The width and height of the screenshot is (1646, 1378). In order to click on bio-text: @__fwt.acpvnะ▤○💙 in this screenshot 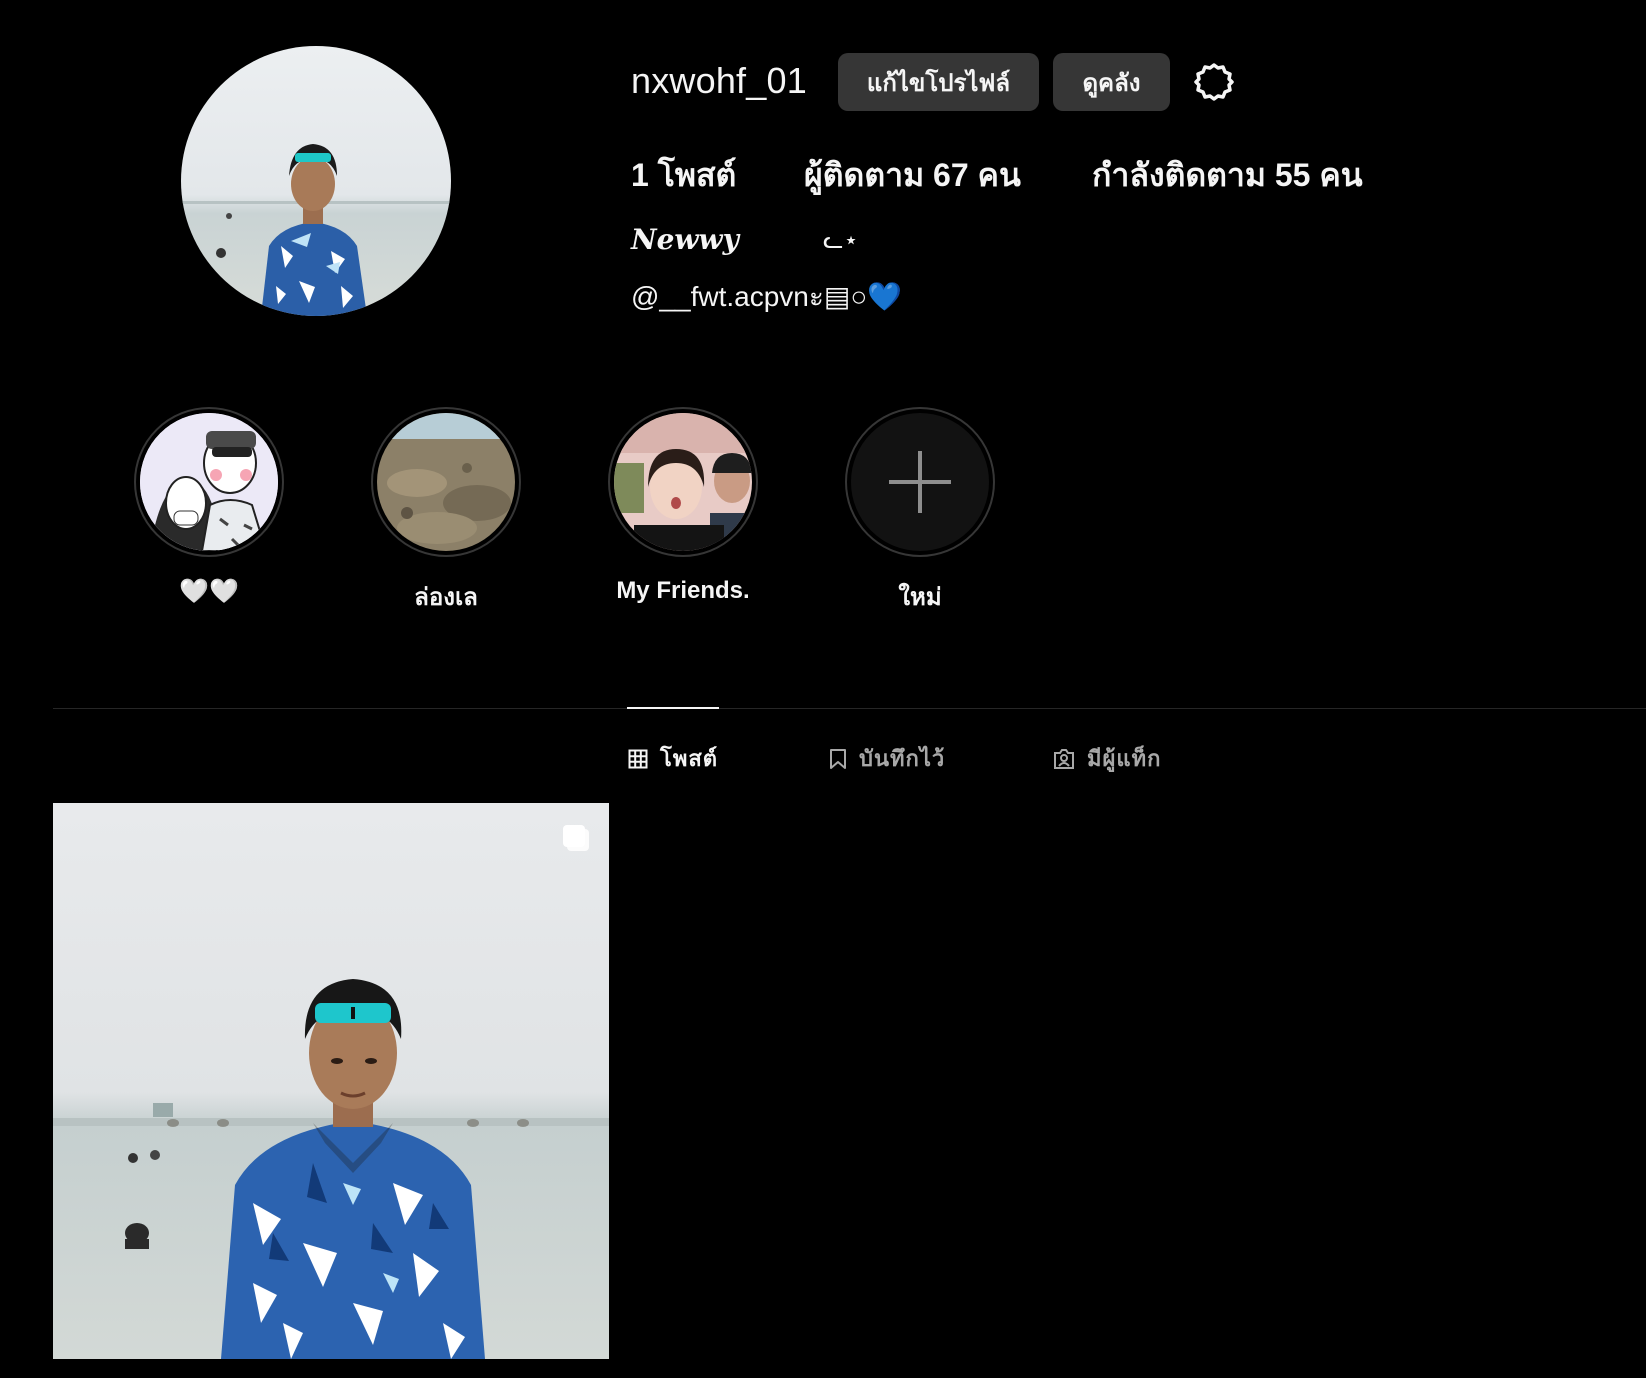, I will do `click(767, 296)`.